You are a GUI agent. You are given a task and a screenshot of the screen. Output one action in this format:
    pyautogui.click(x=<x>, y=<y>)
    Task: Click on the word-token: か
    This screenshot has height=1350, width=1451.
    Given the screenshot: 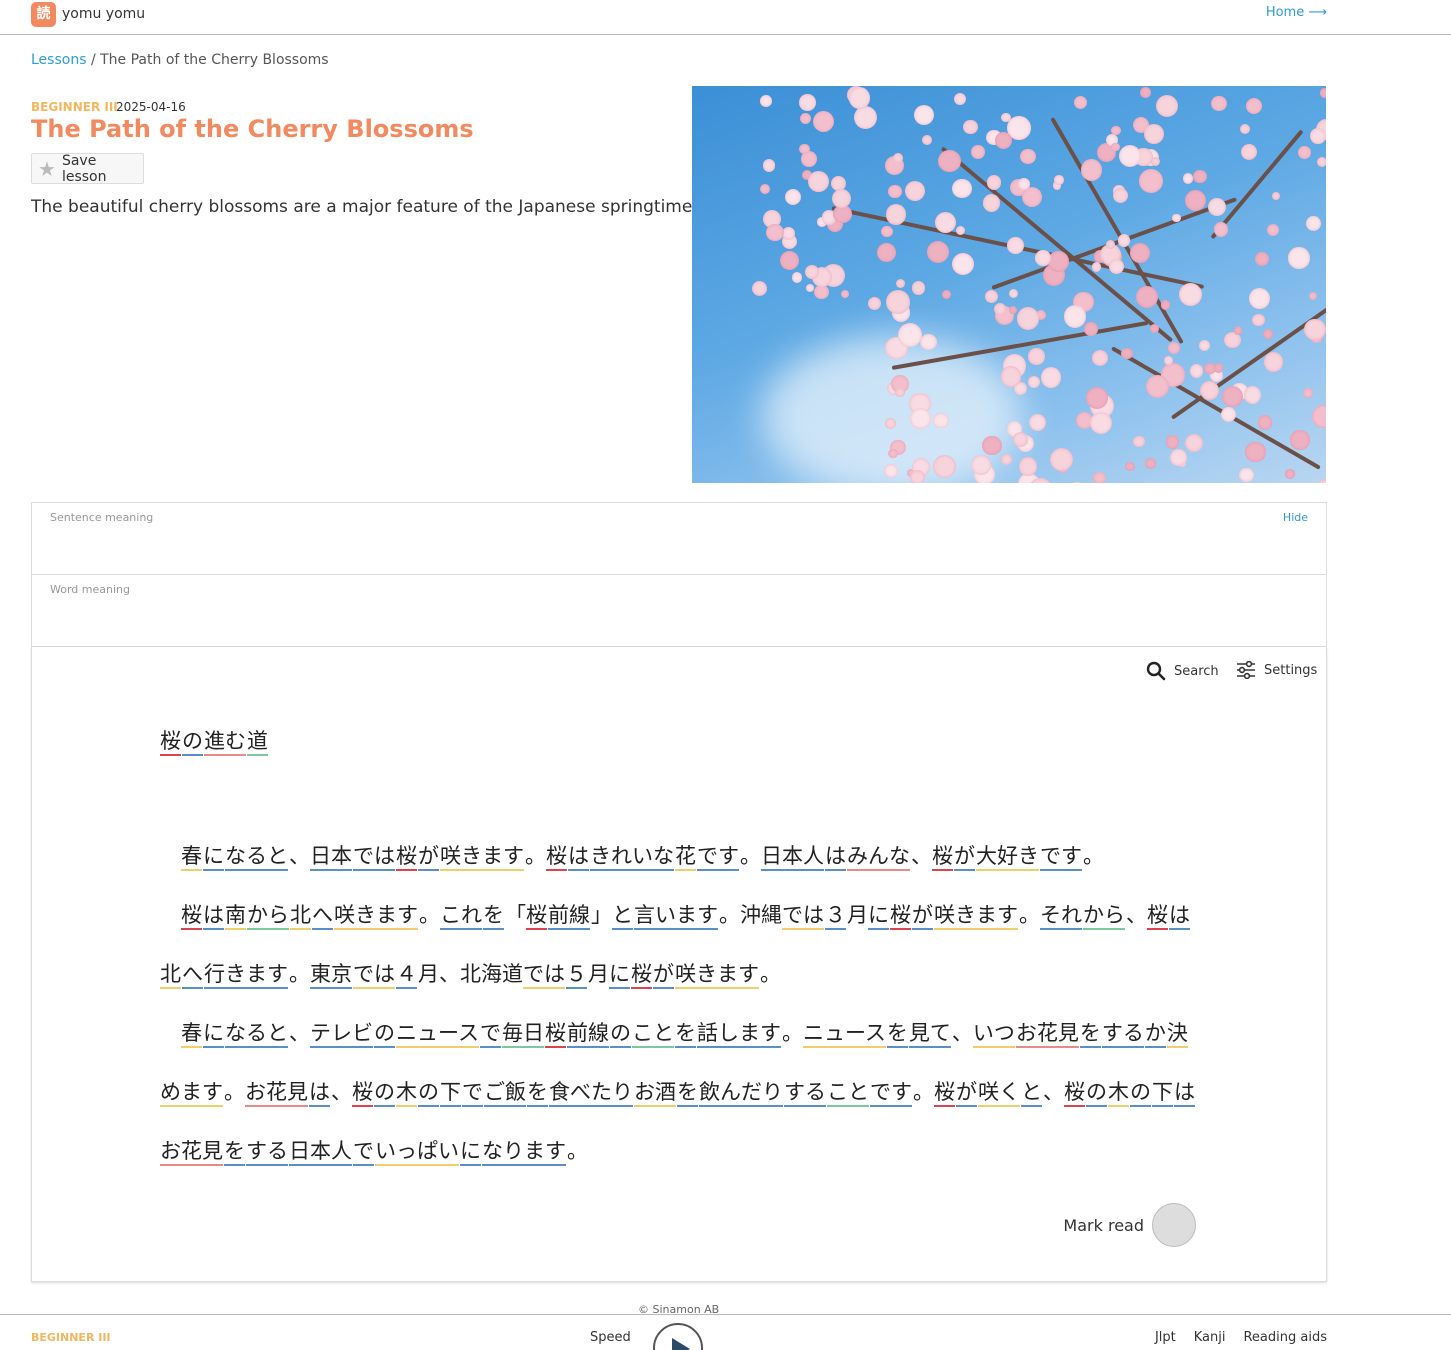 What is the action you would take?
    pyautogui.click(x=1155, y=1034)
    